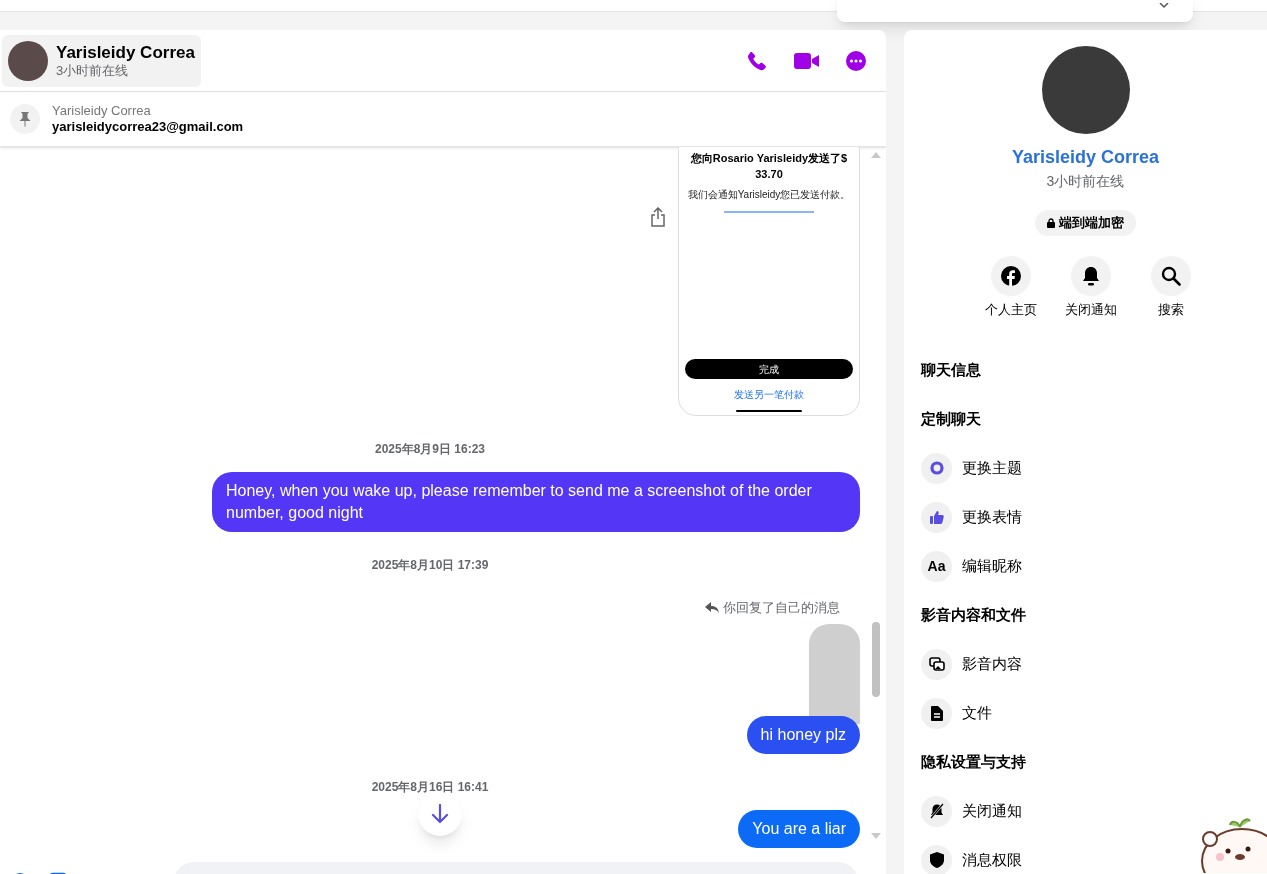  Describe the element at coordinates (769, 166) in the screenshot. I see `payment-title: 您向Rosario Yarisleidy发送了$ 33.70` at that location.